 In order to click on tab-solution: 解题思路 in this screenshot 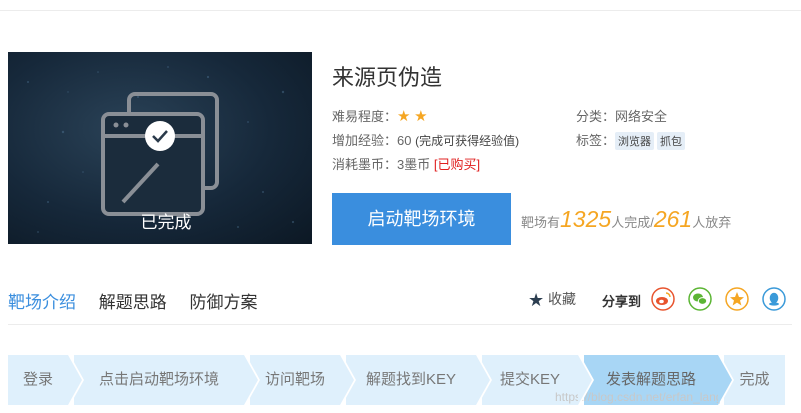, I will do `click(133, 302)`.